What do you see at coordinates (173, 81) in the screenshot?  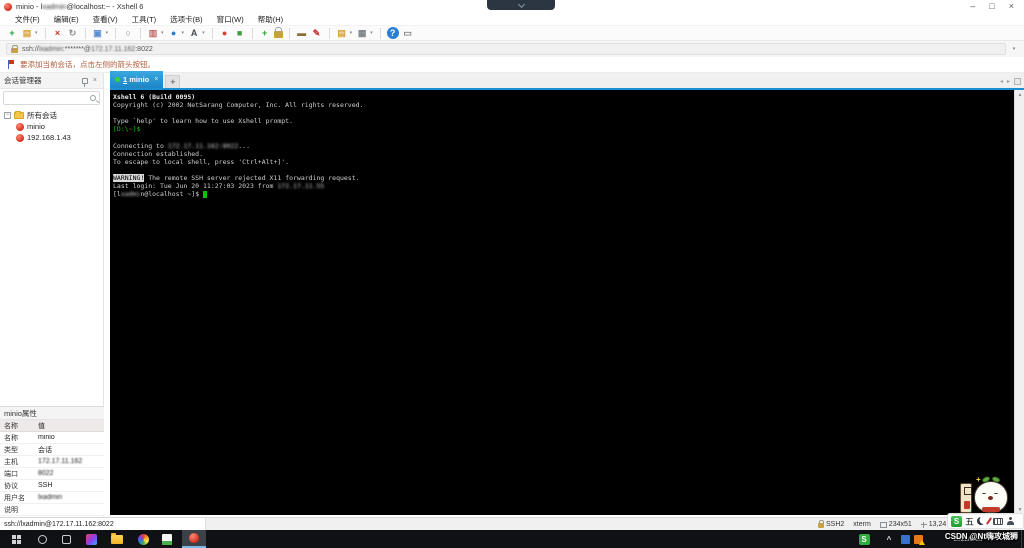 I see `new-tab-button: +` at bounding box center [173, 81].